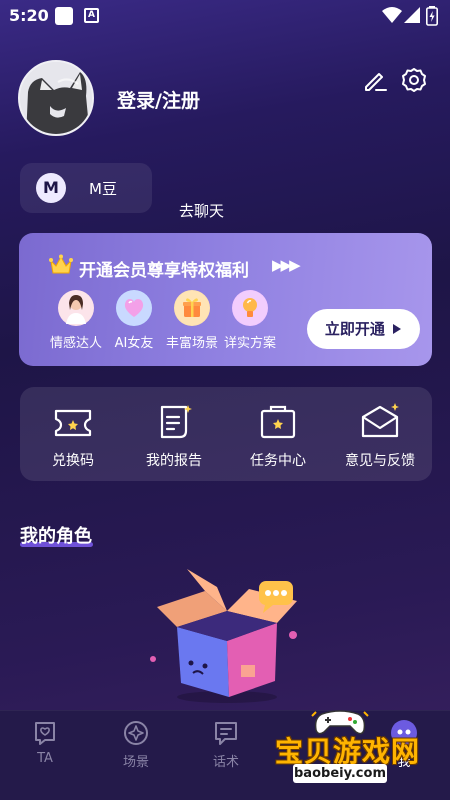 This screenshot has height=800, width=450. What do you see at coordinates (249, 343) in the screenshot?
I see `perk-label: 详实方案` at bounding box center [249, 343].